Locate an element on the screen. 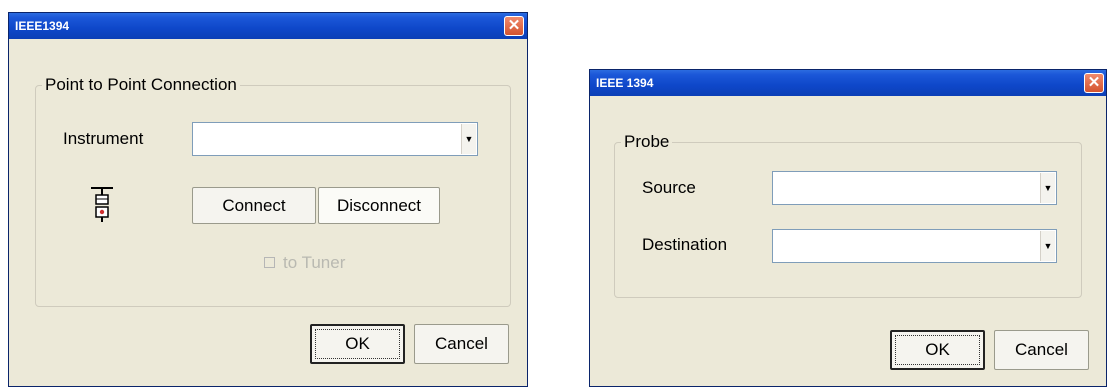 This screenshot has width=1111, height=387. destination-label: Destination is located at coordinates (685, 244).